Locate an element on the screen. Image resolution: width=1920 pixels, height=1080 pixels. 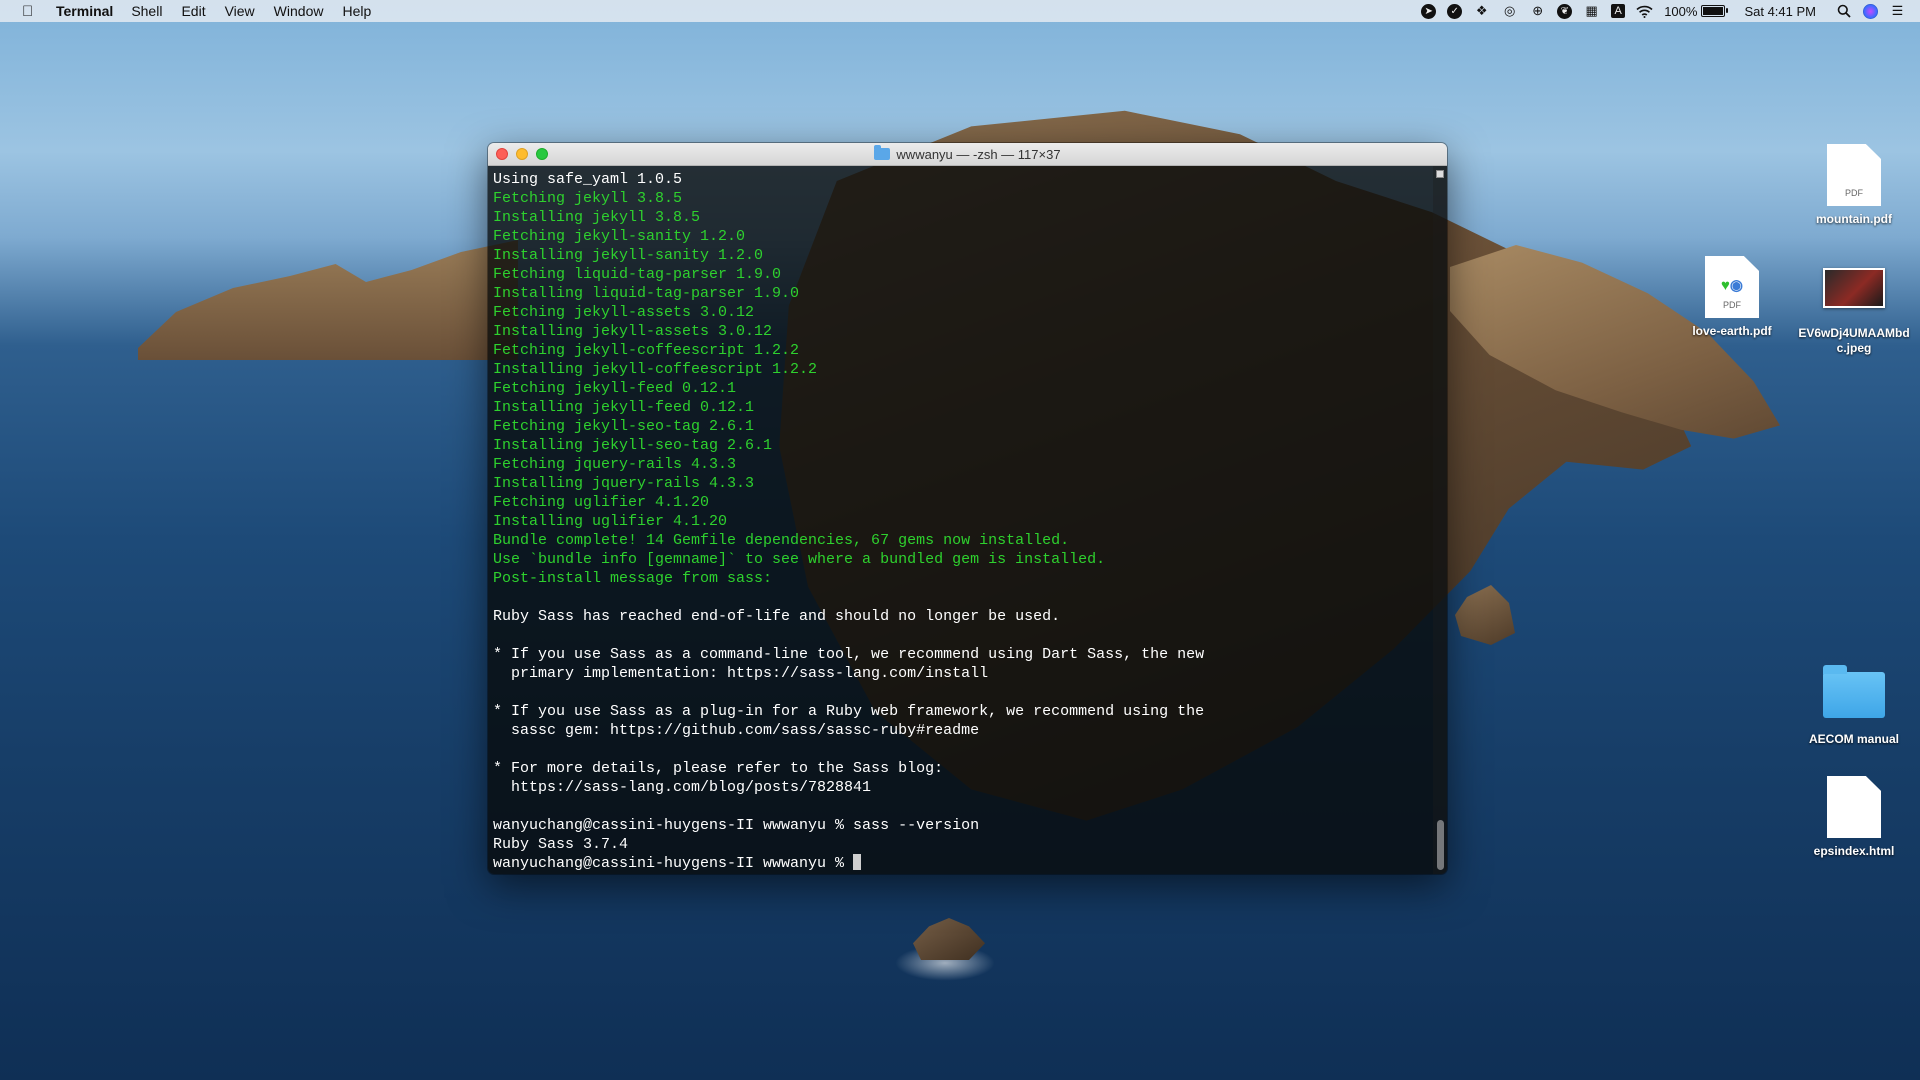
minimize-window-button is located at coordinates (522, 154).